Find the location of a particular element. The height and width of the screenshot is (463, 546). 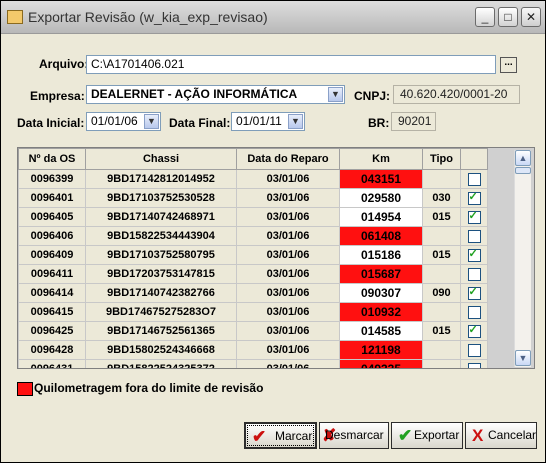

table-row: 0096399 9BD17142812014952 03/01/06 043151 is located at coordinates (253, 179).